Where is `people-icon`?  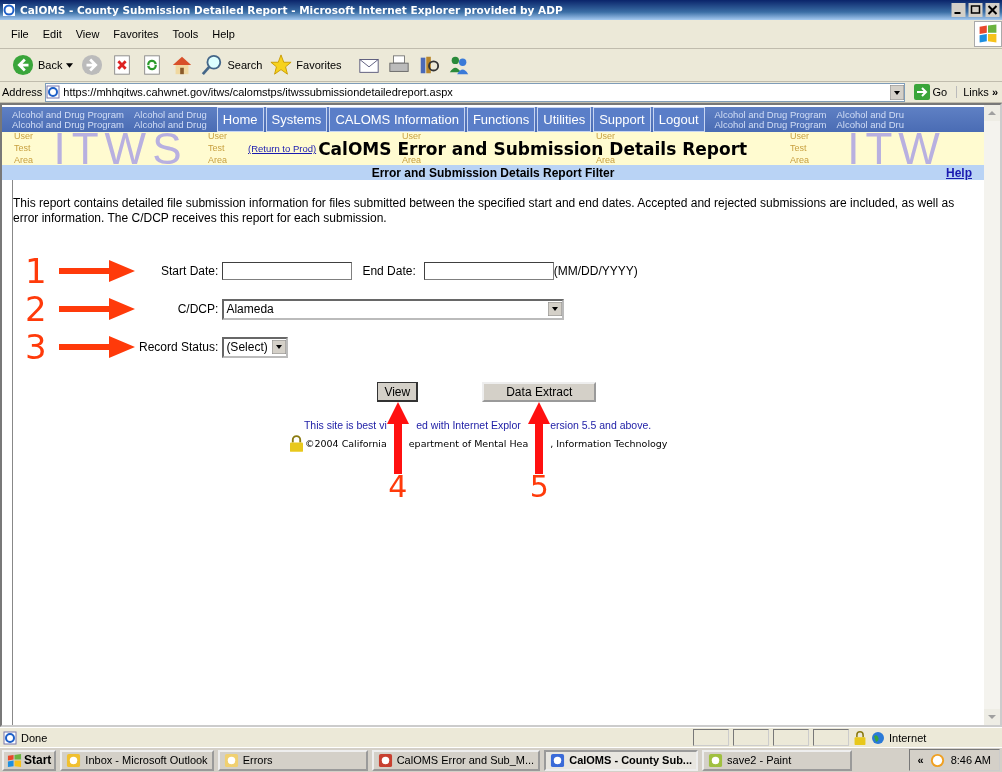 people-icon is located at coordinates (458, 65).